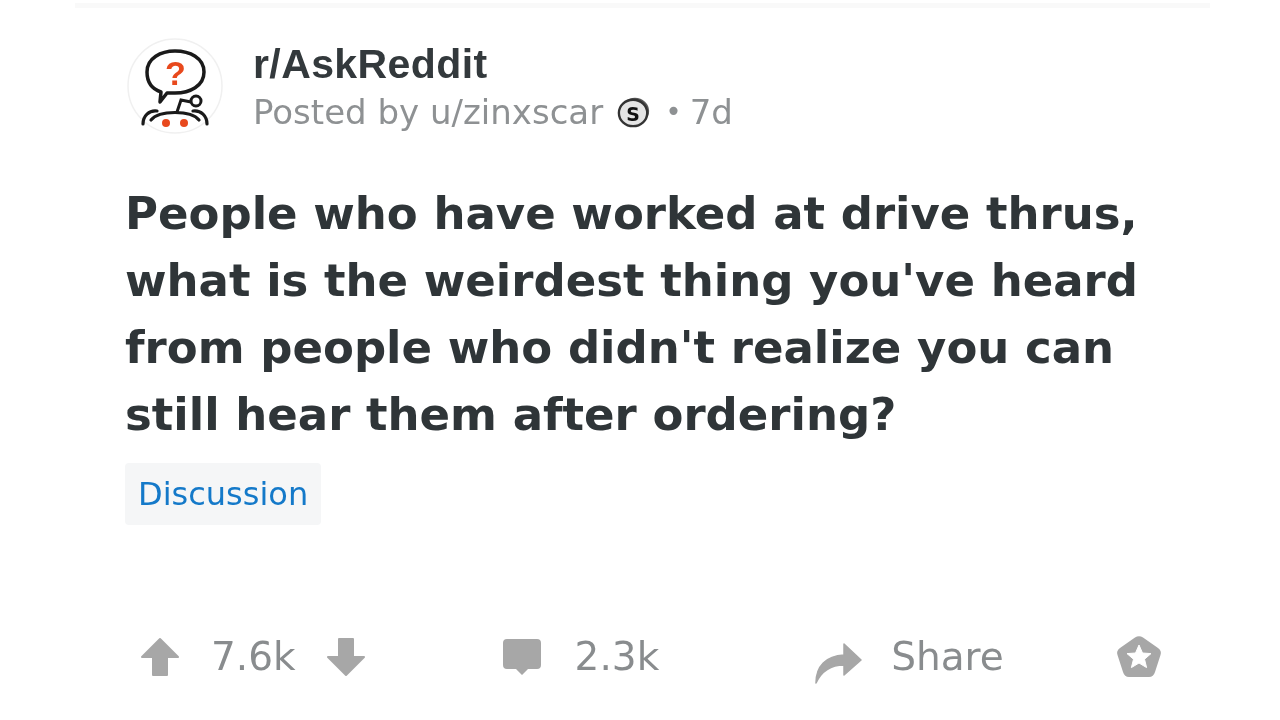 The height and width of the screenshot is (720, 1280). What do you see at coordinates (175, 86) in the screenshot?
I see `subreddit-avatar-icon: ?` at bounding box center [175, 86].